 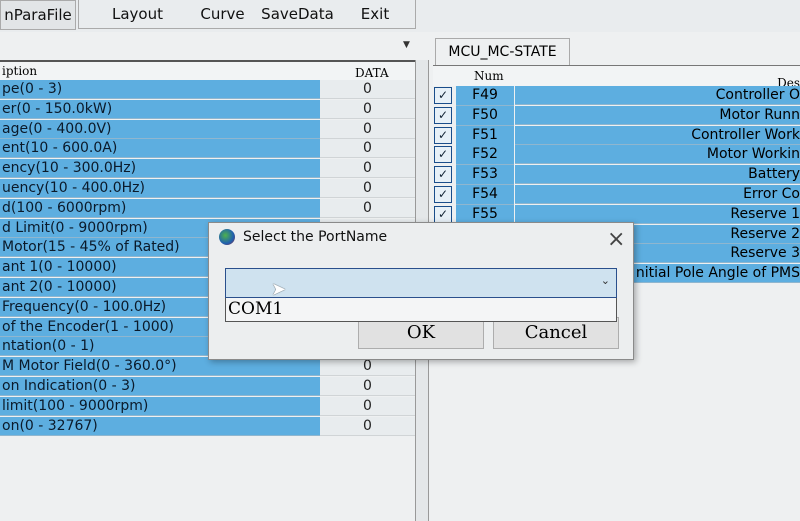 I want to click on state-num: F53, so click(x=485, y=175).